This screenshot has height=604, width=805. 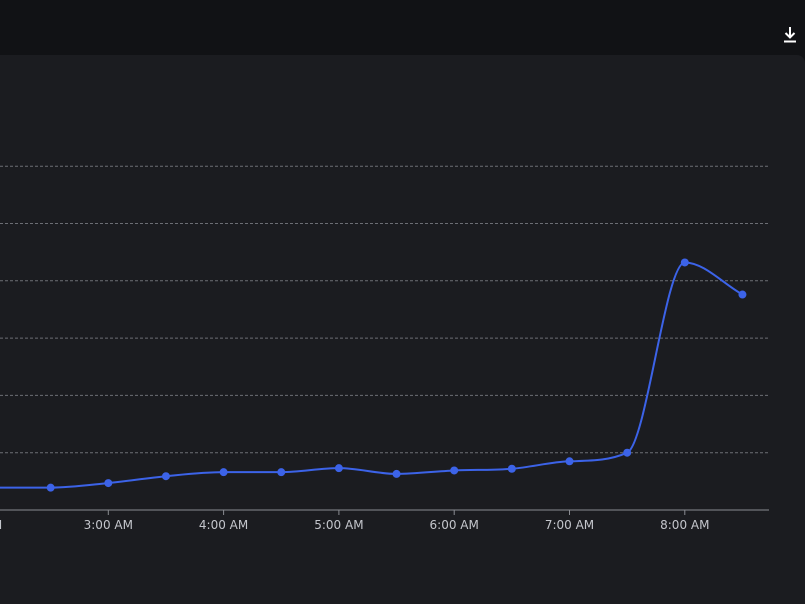 I want to click on x-tick-label-0: AM, so click(x=1, y=525).